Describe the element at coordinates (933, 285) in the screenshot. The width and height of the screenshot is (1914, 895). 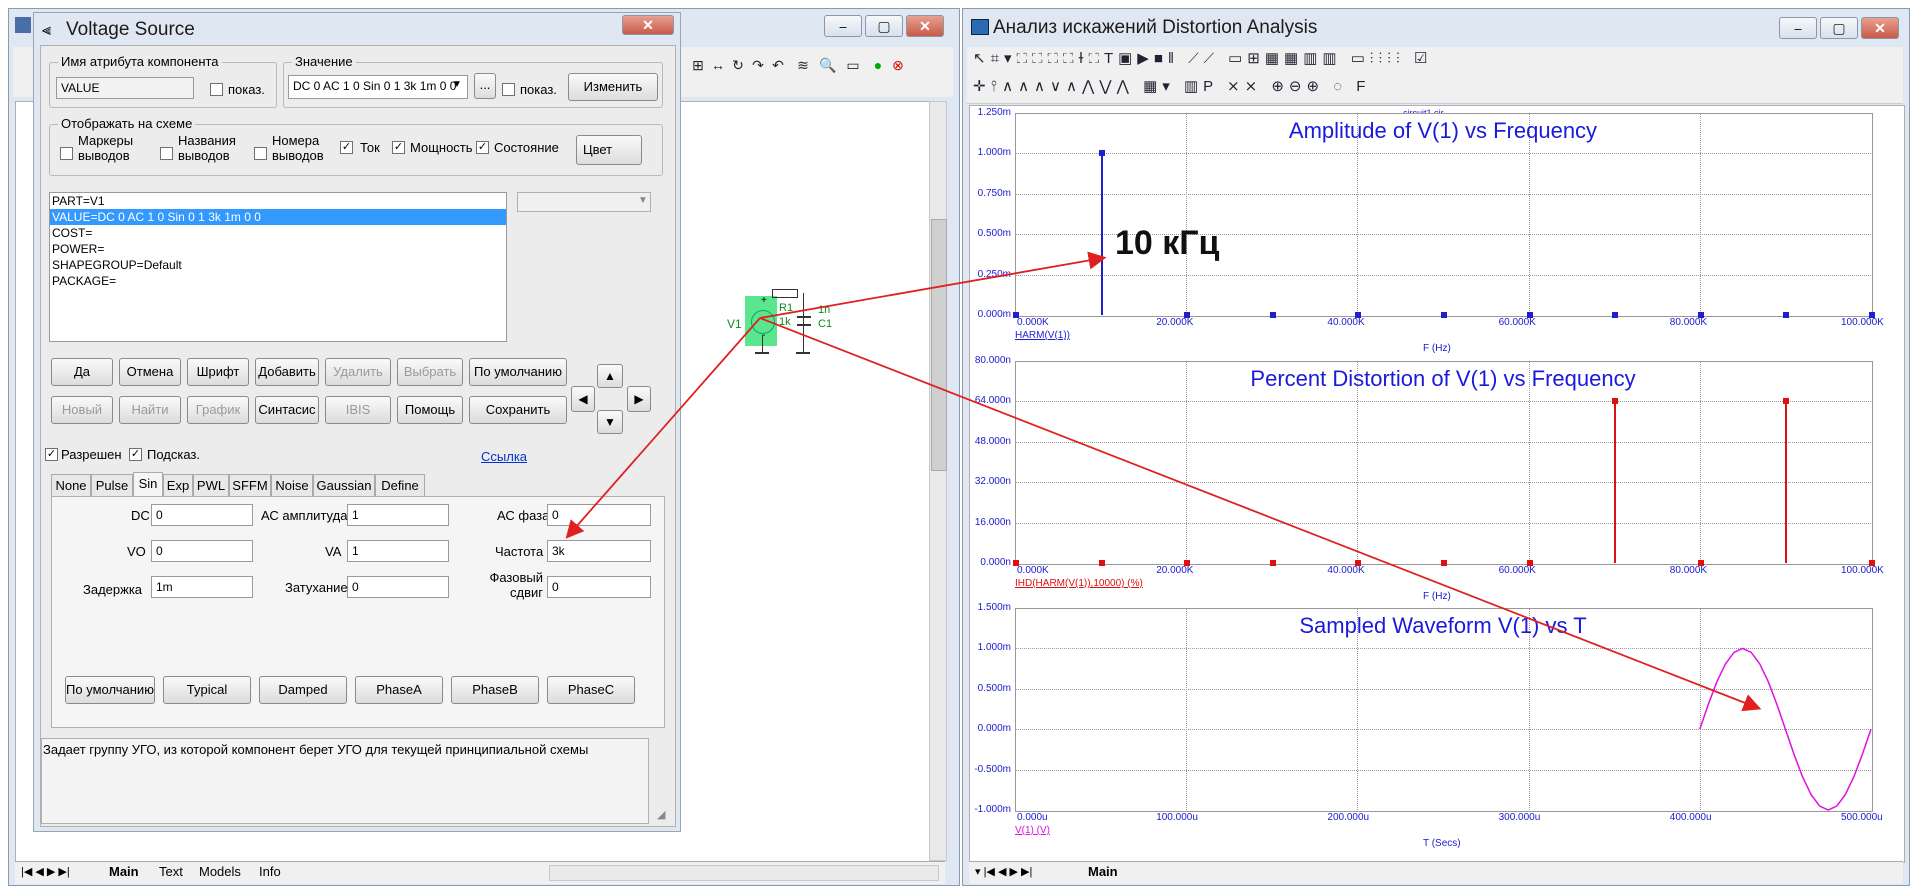
I see `arrow-to-amplitude` at that location.